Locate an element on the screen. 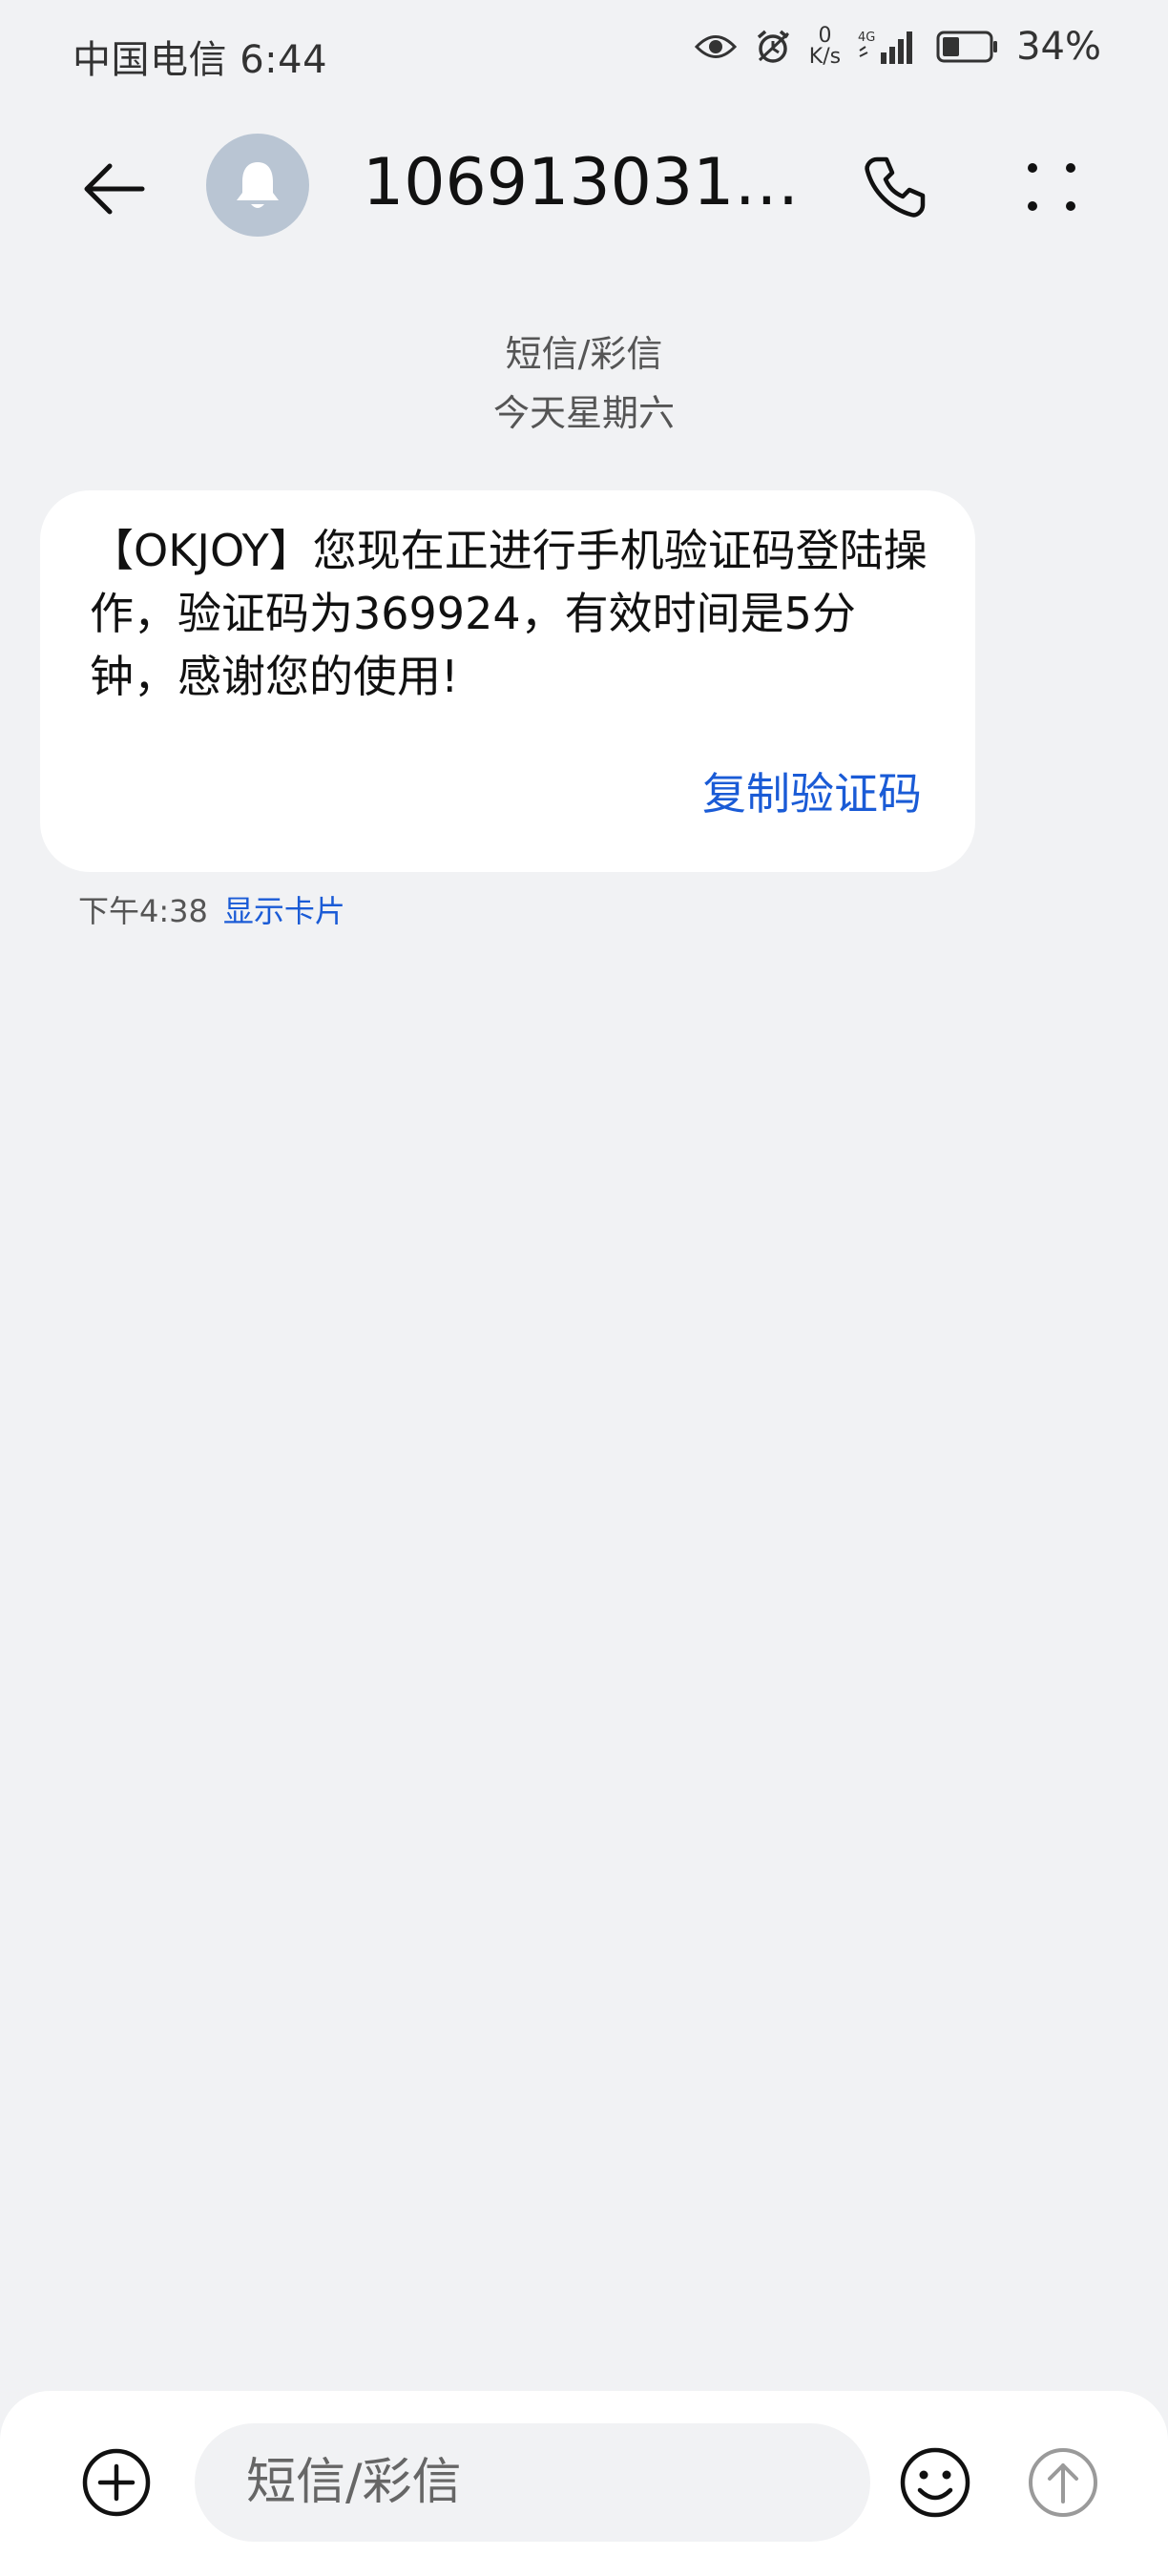 The height and width of the screenshot is (2576, 1168). avatar is located at coordinates (257, 185).